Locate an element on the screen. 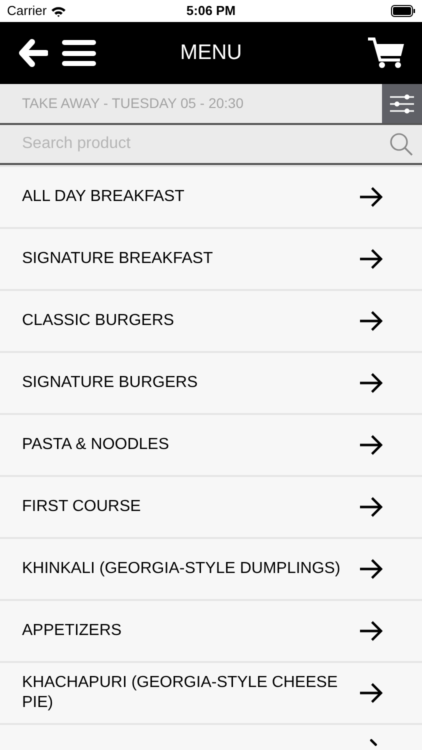  category-row: CLASSIC BURGERS is located at coordinates (211, 321).